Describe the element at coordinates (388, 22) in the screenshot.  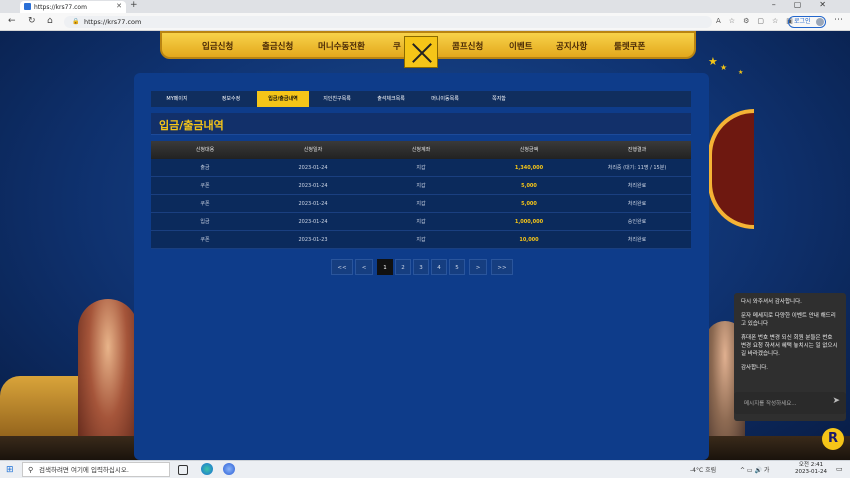
I see `address-bar: 🔒 https://krs77.com` at that location.